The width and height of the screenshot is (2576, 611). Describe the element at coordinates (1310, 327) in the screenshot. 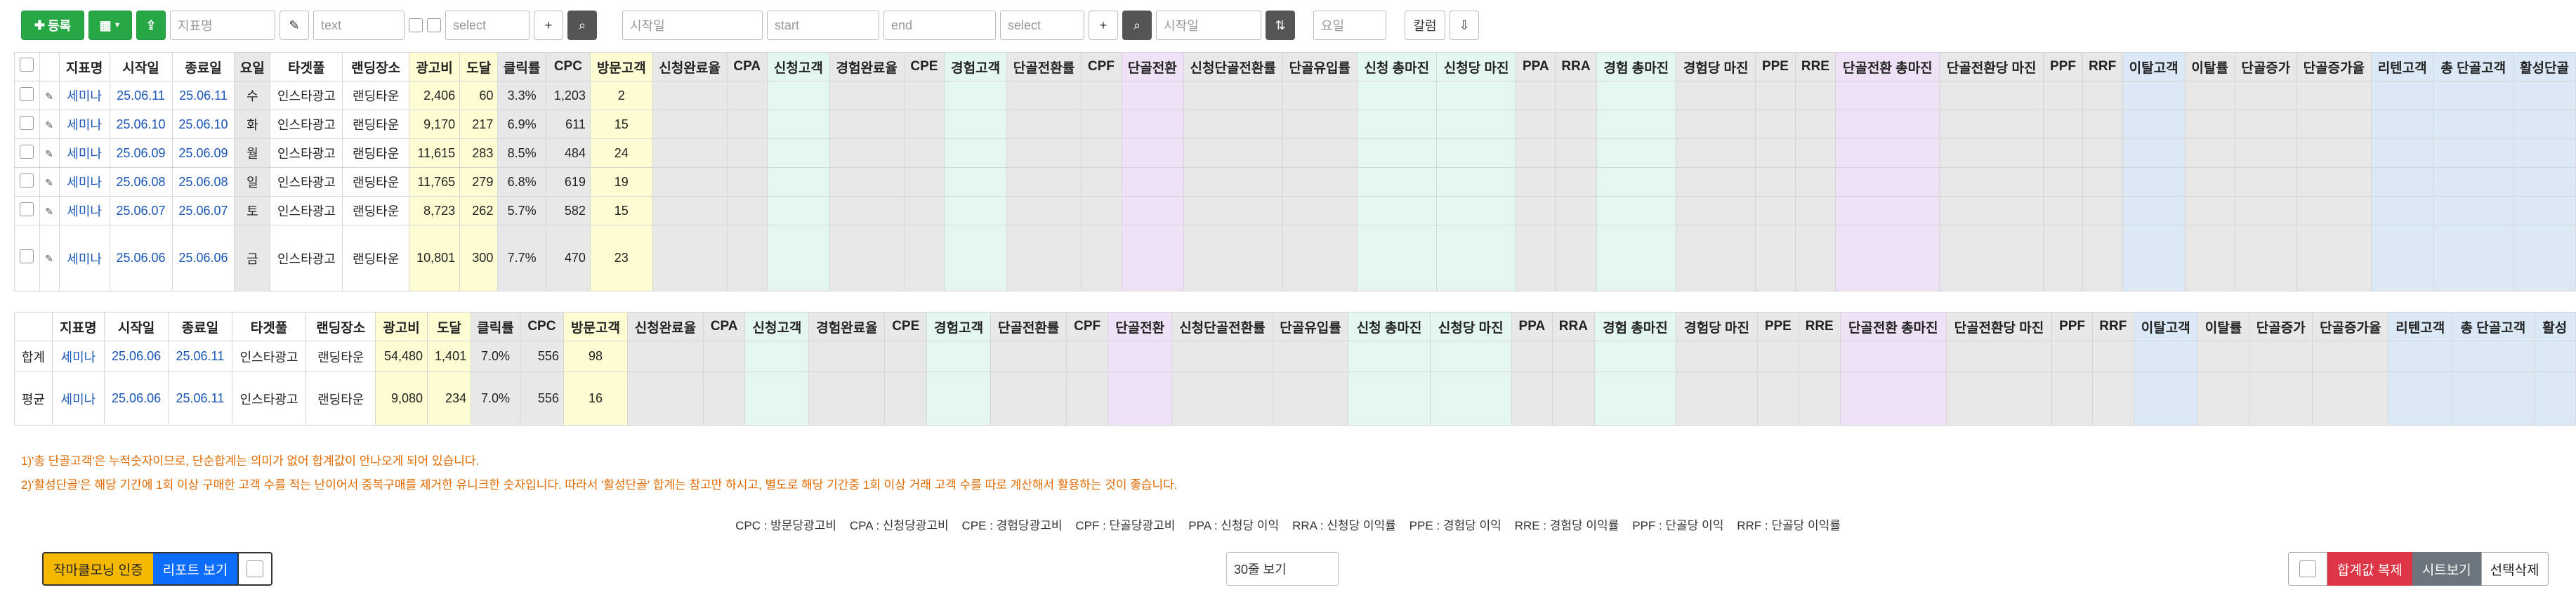

I see `summary-column-header-20: 단골유입률` at that location.